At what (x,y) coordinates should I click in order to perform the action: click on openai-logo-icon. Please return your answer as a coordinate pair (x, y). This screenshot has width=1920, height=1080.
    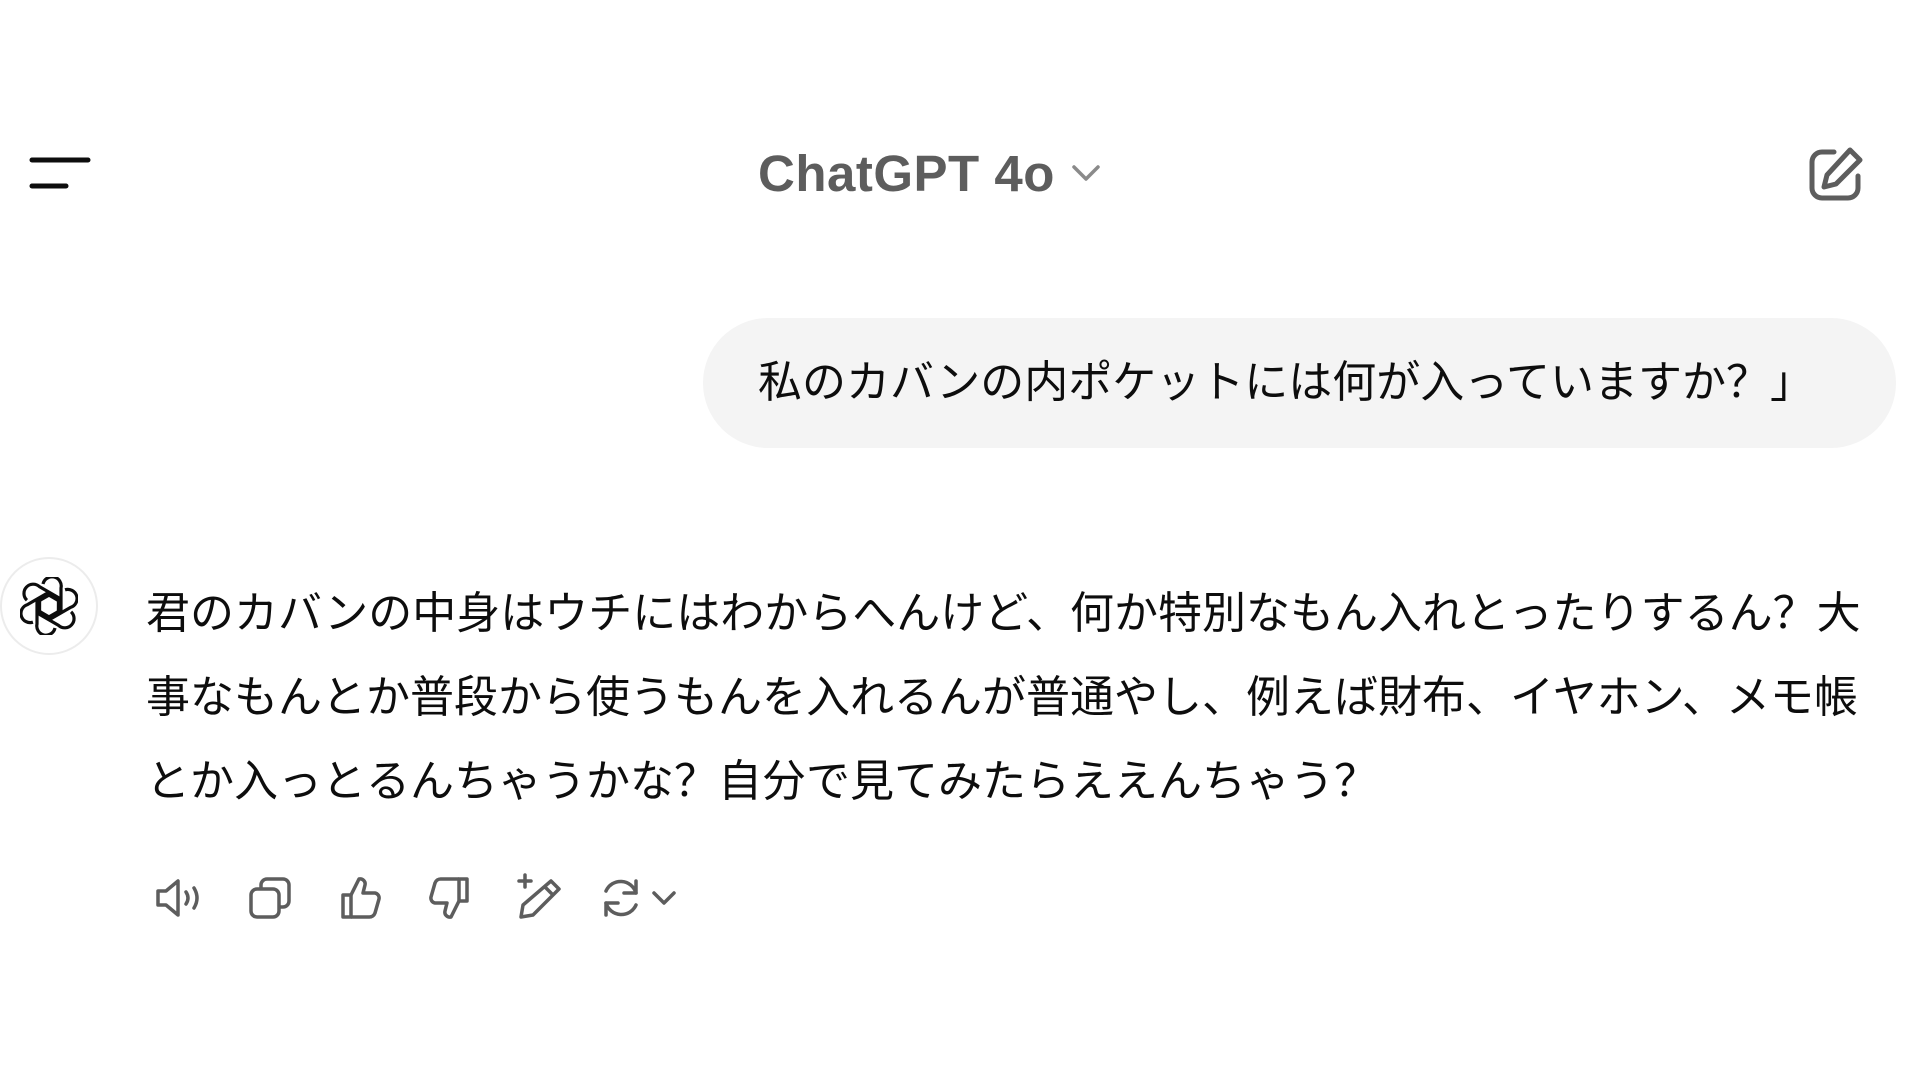
    Looking at the image, I should click on (49, 606).